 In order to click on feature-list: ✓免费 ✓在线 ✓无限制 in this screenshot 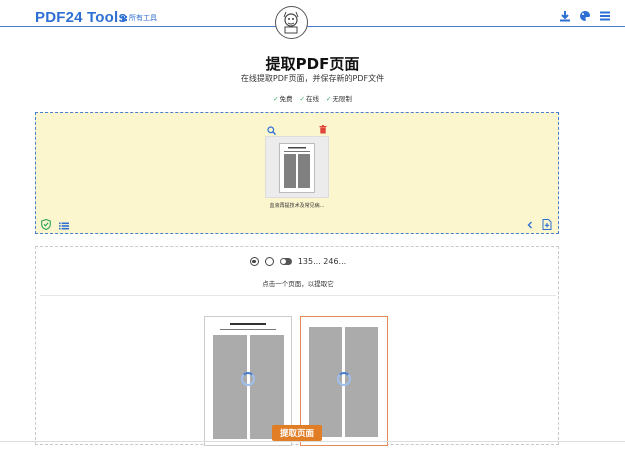, I will do `click(312, 98)`.